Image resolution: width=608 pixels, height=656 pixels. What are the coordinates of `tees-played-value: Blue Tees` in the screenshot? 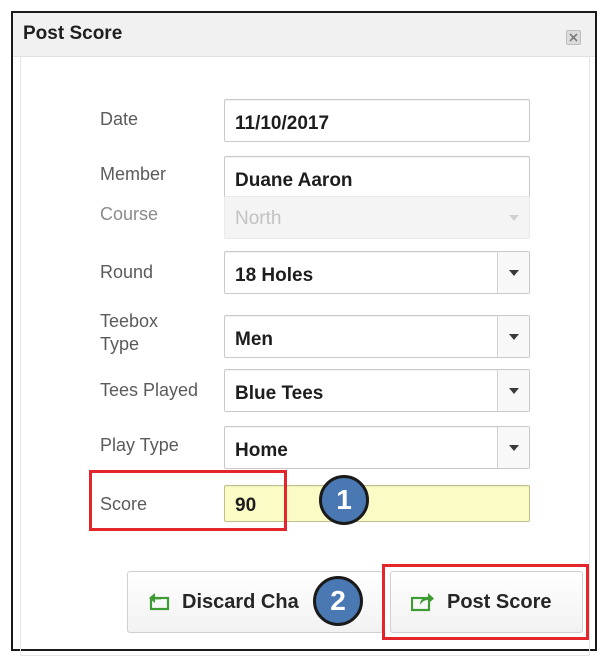 It's located at (279, 393).